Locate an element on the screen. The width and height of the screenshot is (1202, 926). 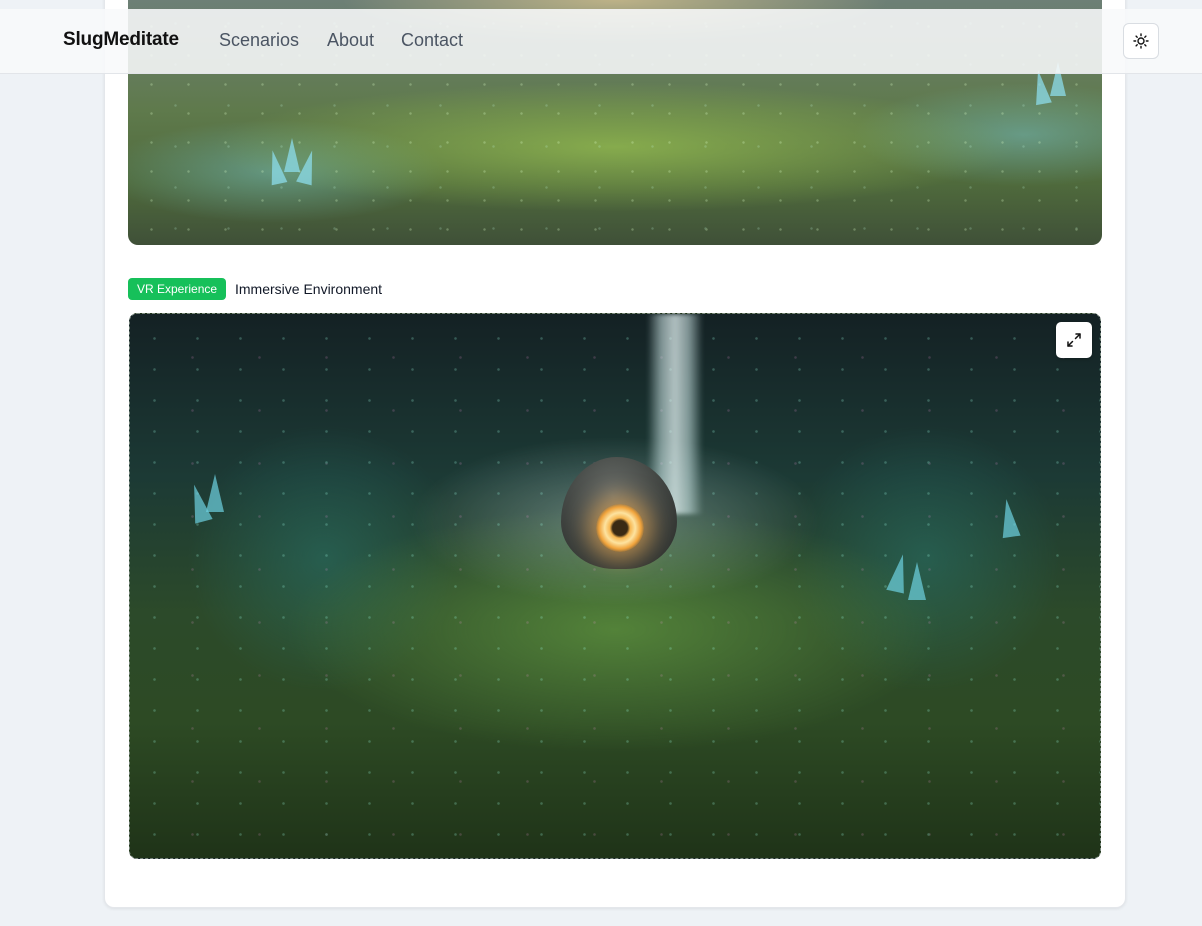
fullscreen-button is located at coordinates (1074, 340).